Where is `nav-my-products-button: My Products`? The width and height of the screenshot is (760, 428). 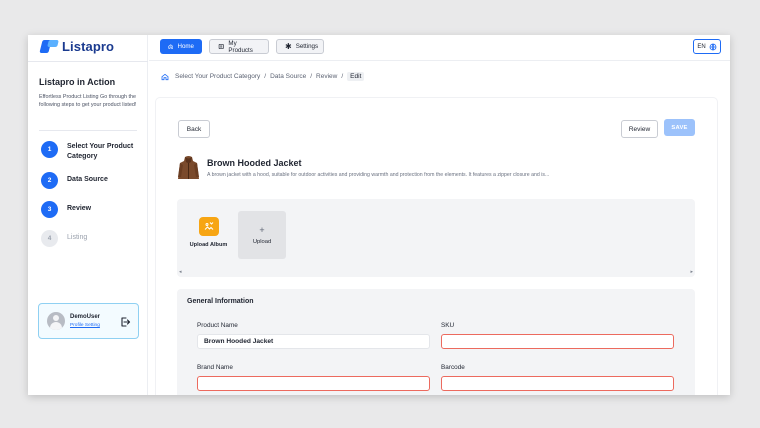
nav-my-products-button: My Products is located at coordinates (239, 46).